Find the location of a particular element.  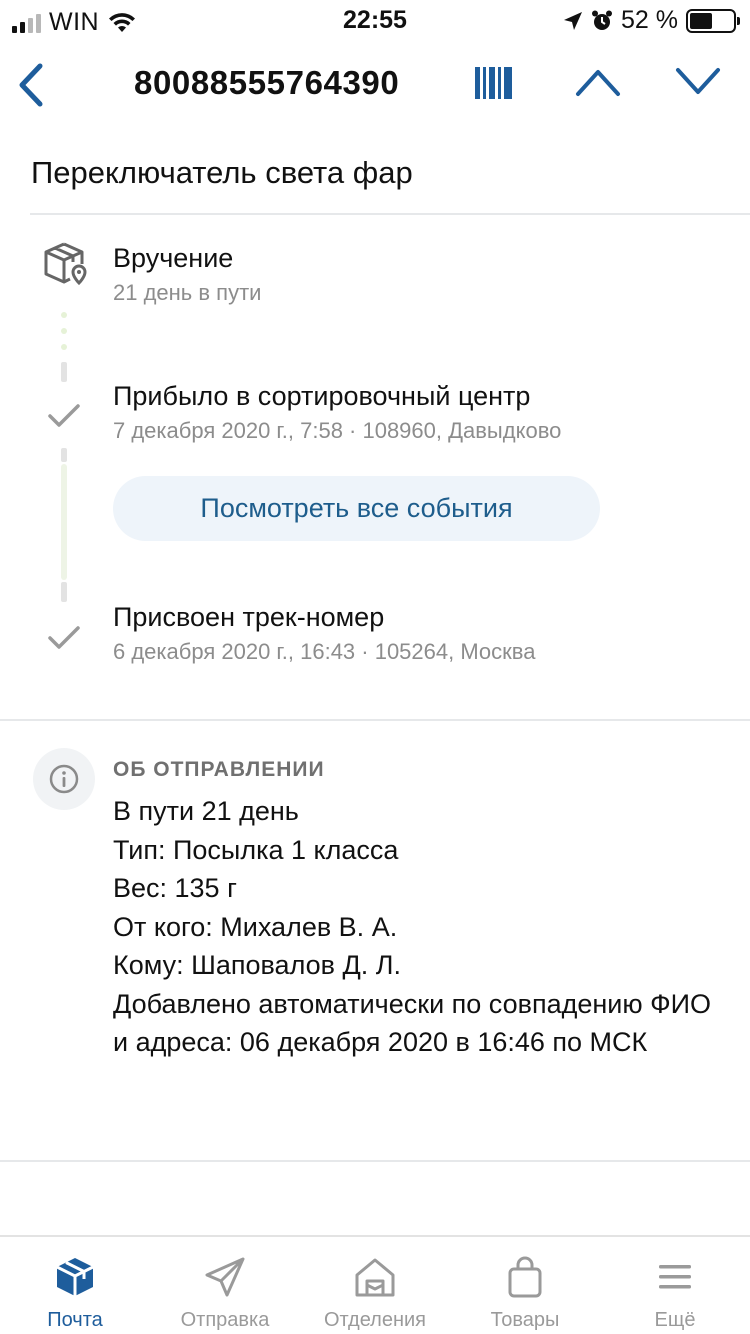

info-icon is located at coordinates (64, 779).